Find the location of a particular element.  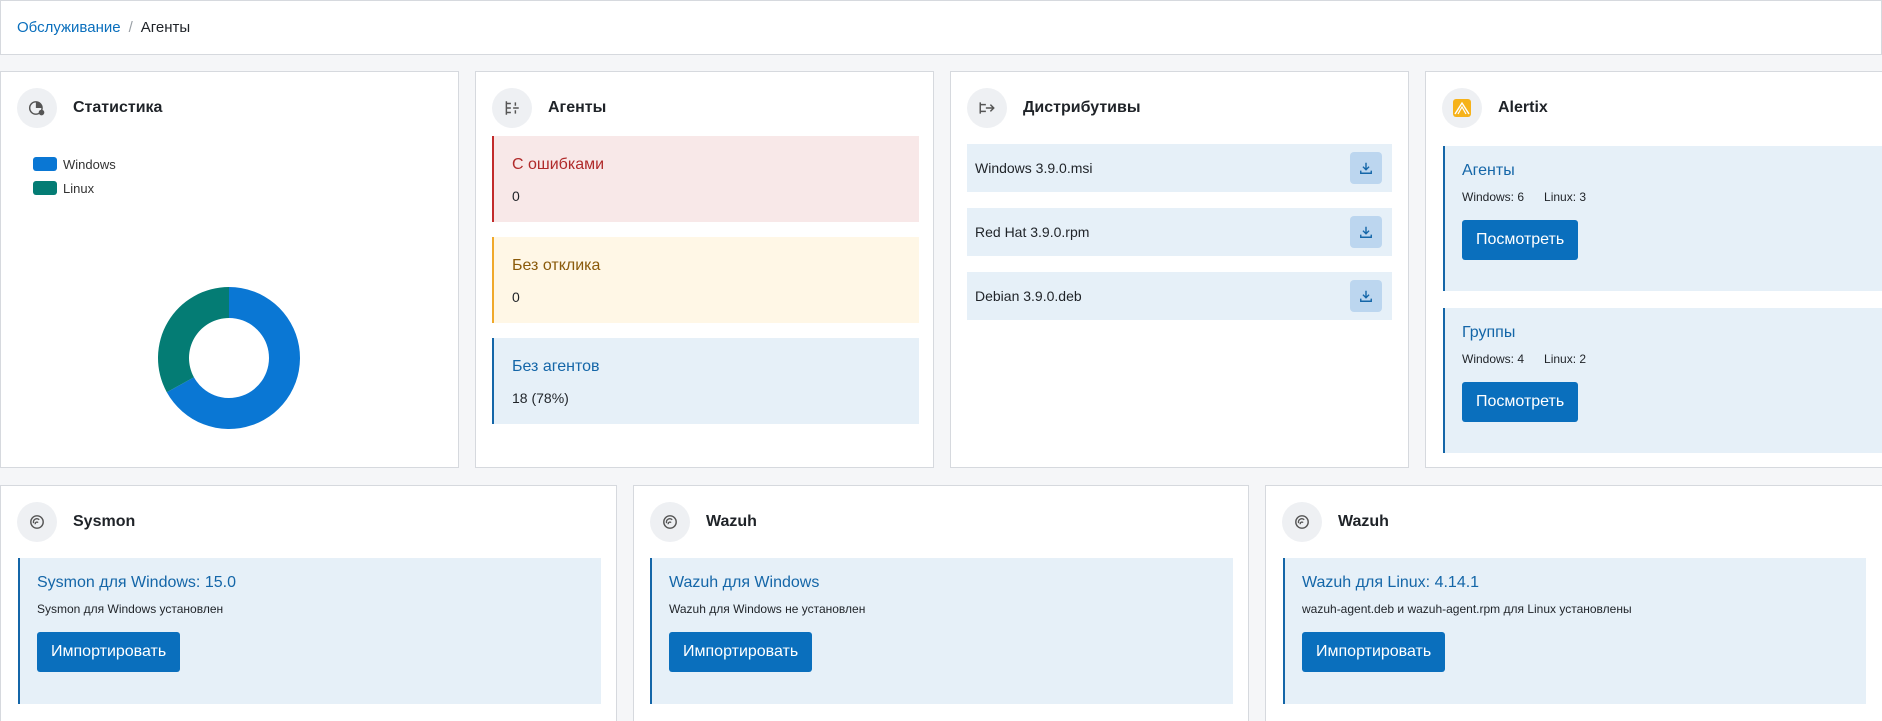

distributions-header: Дистрибутивы is located at coordinates (1054, 108).